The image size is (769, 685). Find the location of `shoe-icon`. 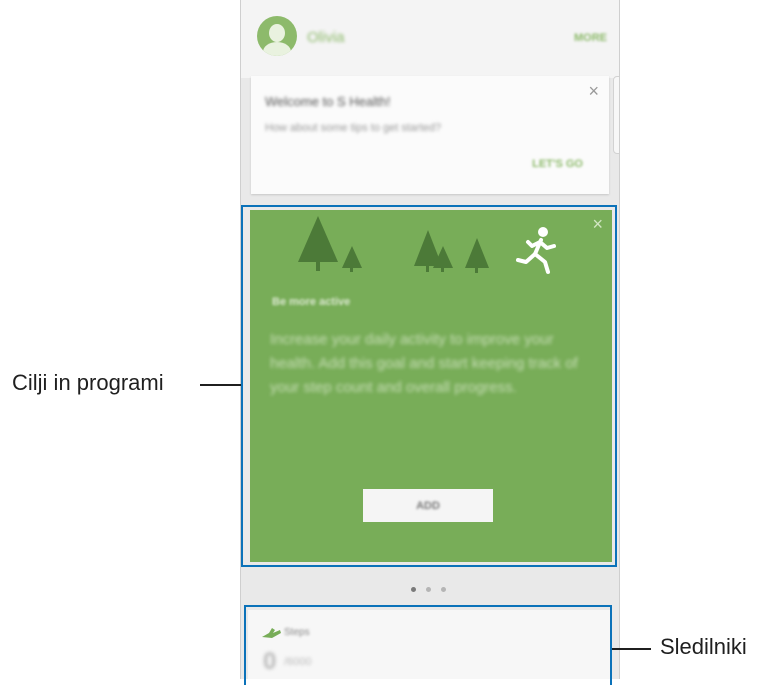

shoe-icon is located at coordinates (271, 633).